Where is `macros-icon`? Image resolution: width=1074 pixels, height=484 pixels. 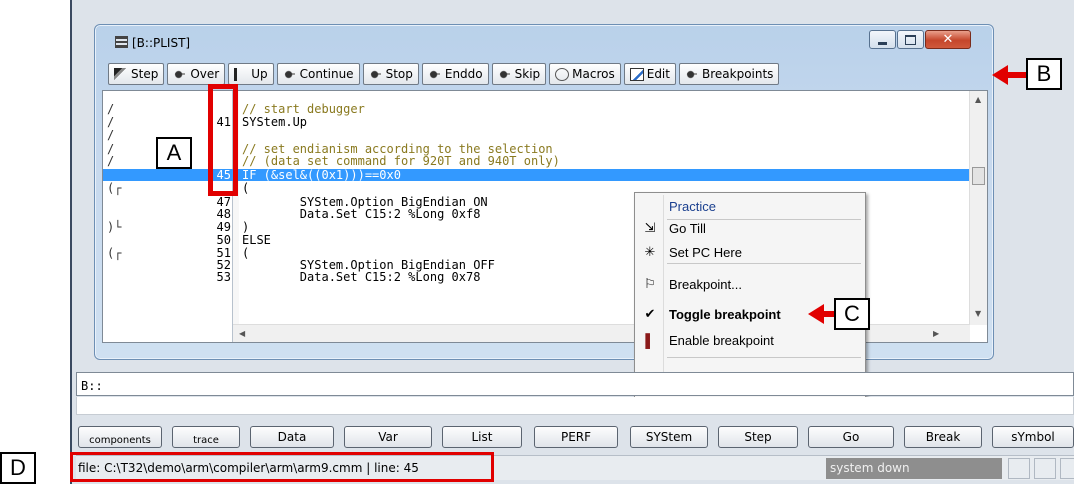 macros-icon is located at coordinates (562, 74).